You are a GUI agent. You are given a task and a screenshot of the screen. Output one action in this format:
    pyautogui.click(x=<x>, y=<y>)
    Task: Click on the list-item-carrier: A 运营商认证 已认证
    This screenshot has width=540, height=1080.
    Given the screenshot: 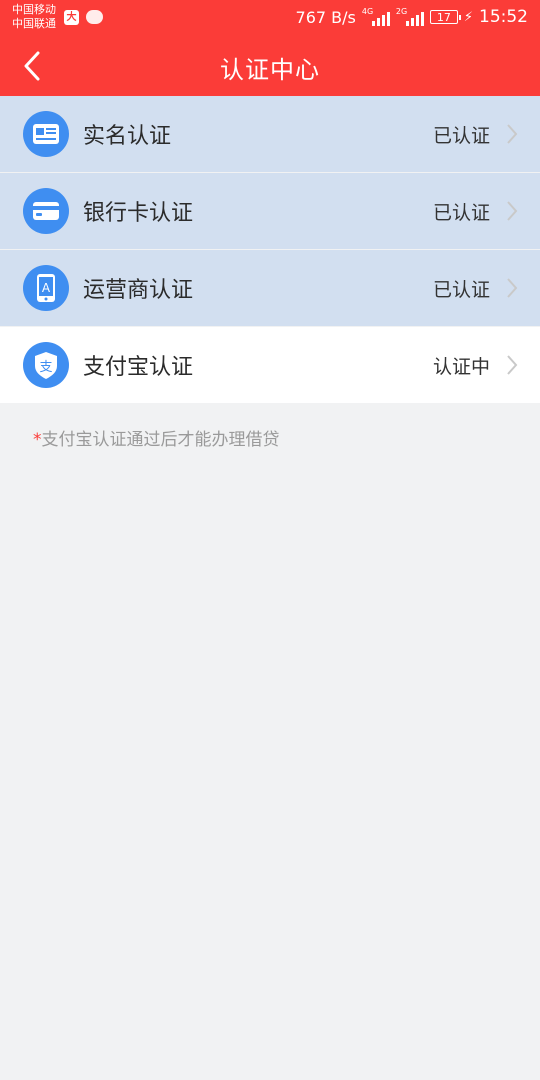 What is the action you would take?
    pyautogui.click(x=270, y=288)
    